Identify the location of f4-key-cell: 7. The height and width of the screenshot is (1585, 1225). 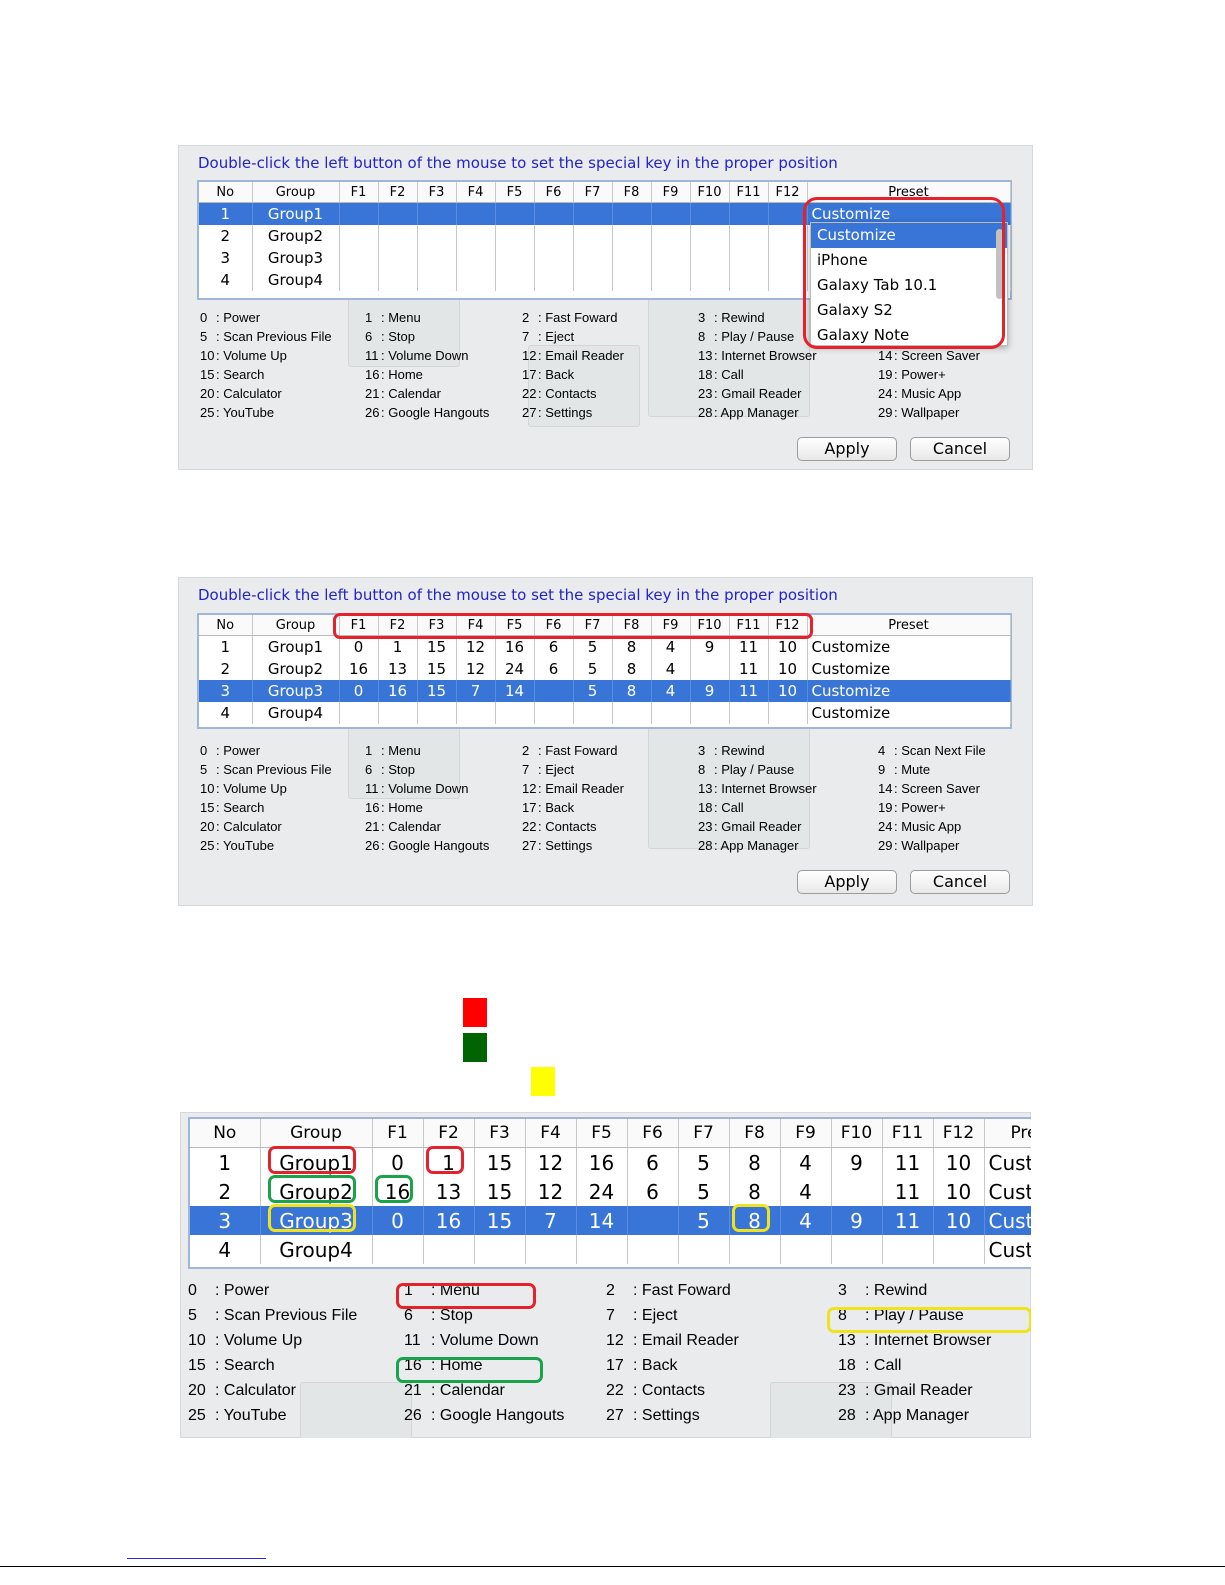
(551, 1220).